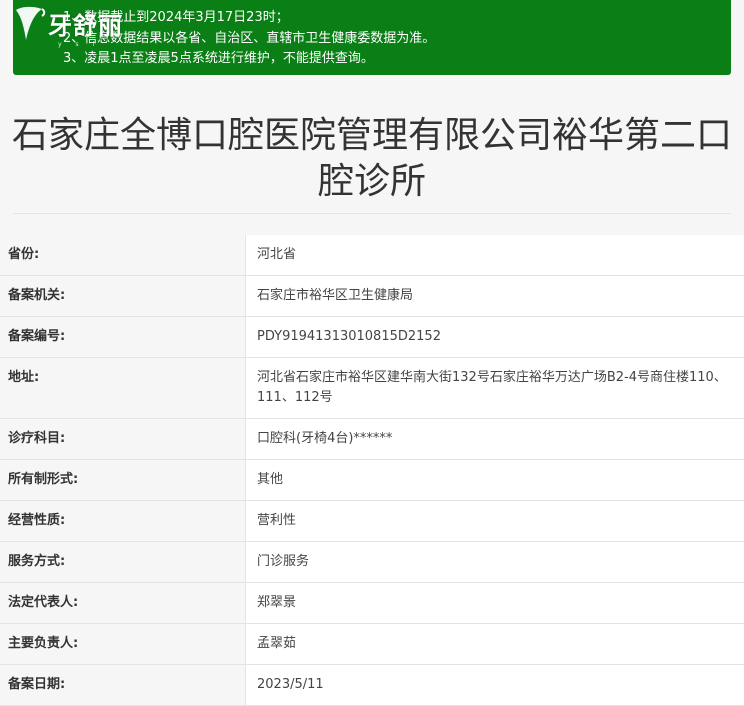 The image size is (744, 706). I want to click on detail-value: 石家庄市裕华区卫生健康局, so click(495, 296).